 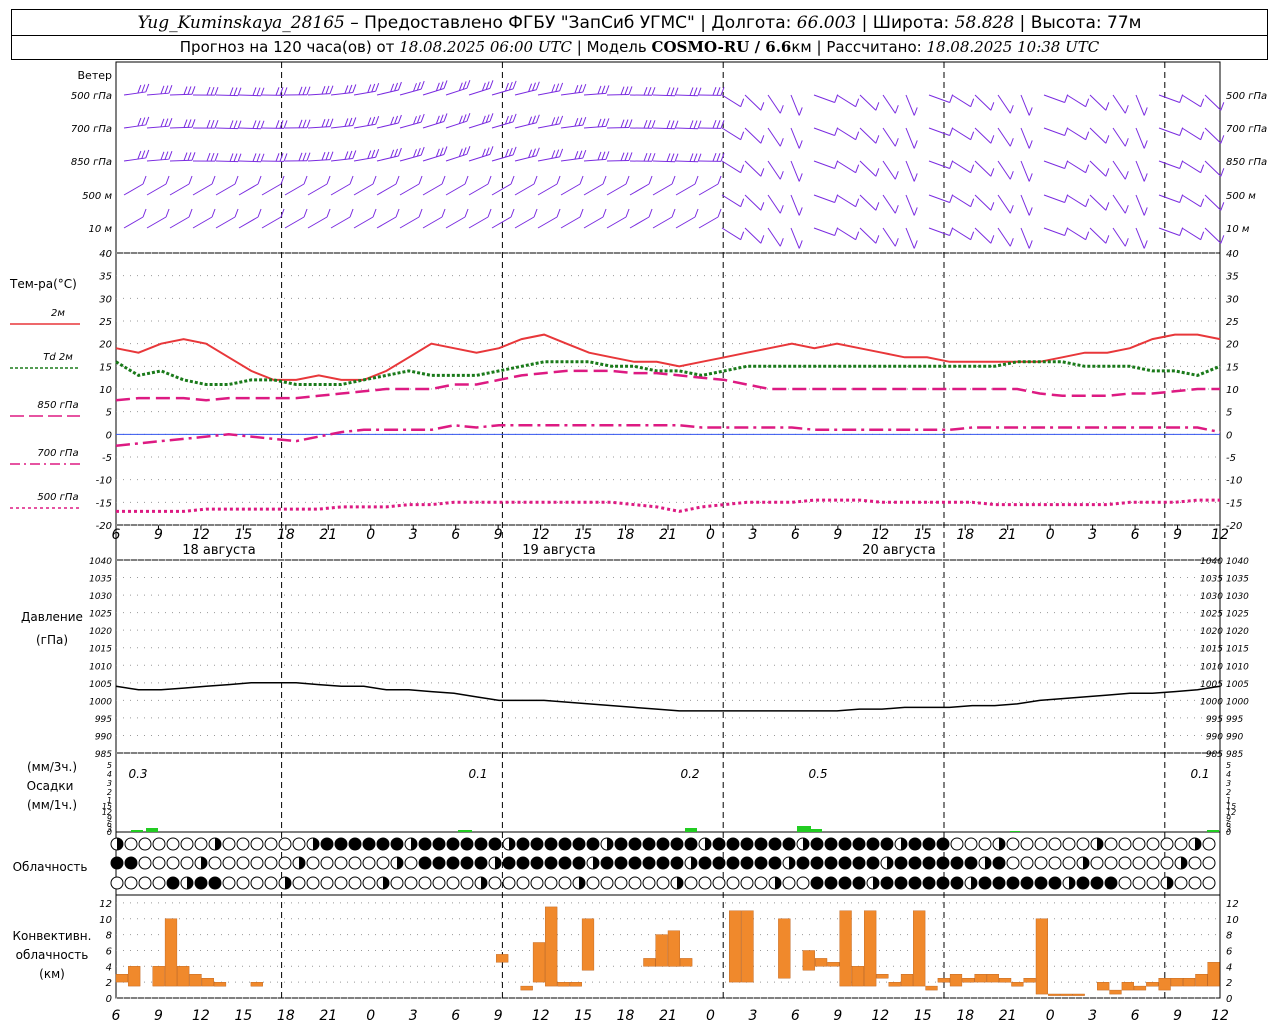 What do you see at coordinates (1228, 774) in the screenshot?
I see `precip-tick-right: 4` at bounding box center [1228, 774].